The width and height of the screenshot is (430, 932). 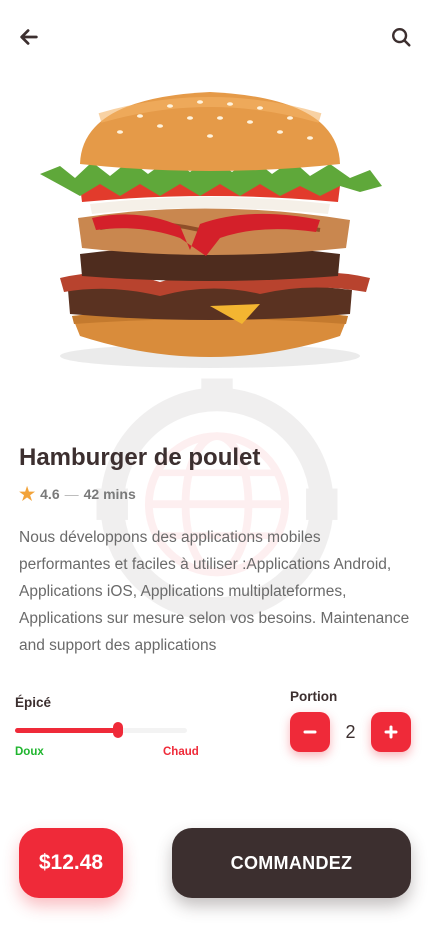 I want to click on plus-icon, so click(x=391, y=732).